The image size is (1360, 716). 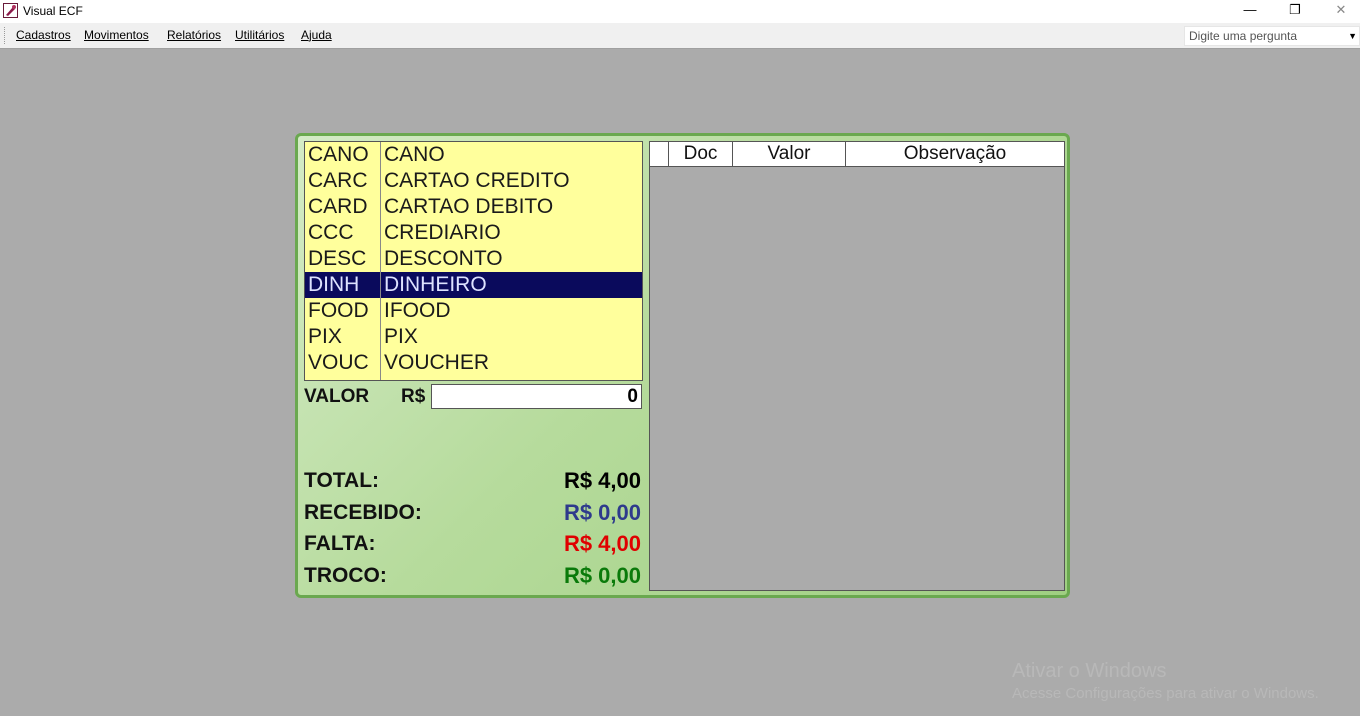 I want to click on payment-row: CARD CARTAO DEBITO, so click(x=473, y=207).